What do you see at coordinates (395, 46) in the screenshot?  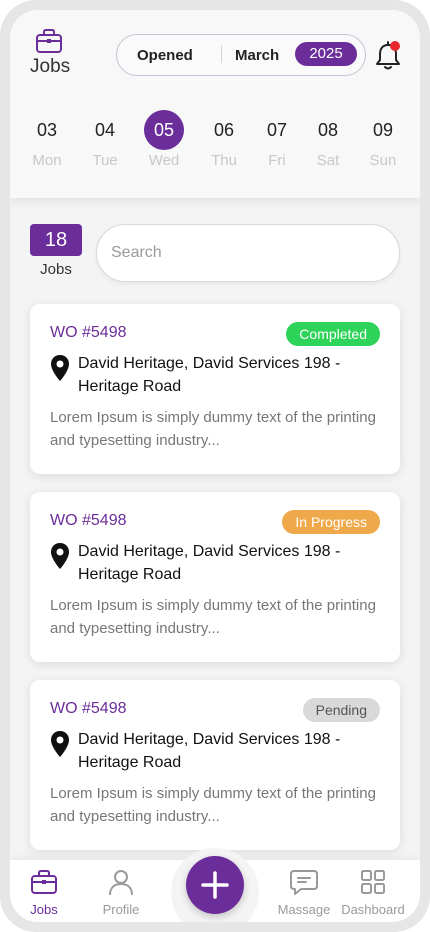 I see `notification-dot` at bounding box center [395, 46].